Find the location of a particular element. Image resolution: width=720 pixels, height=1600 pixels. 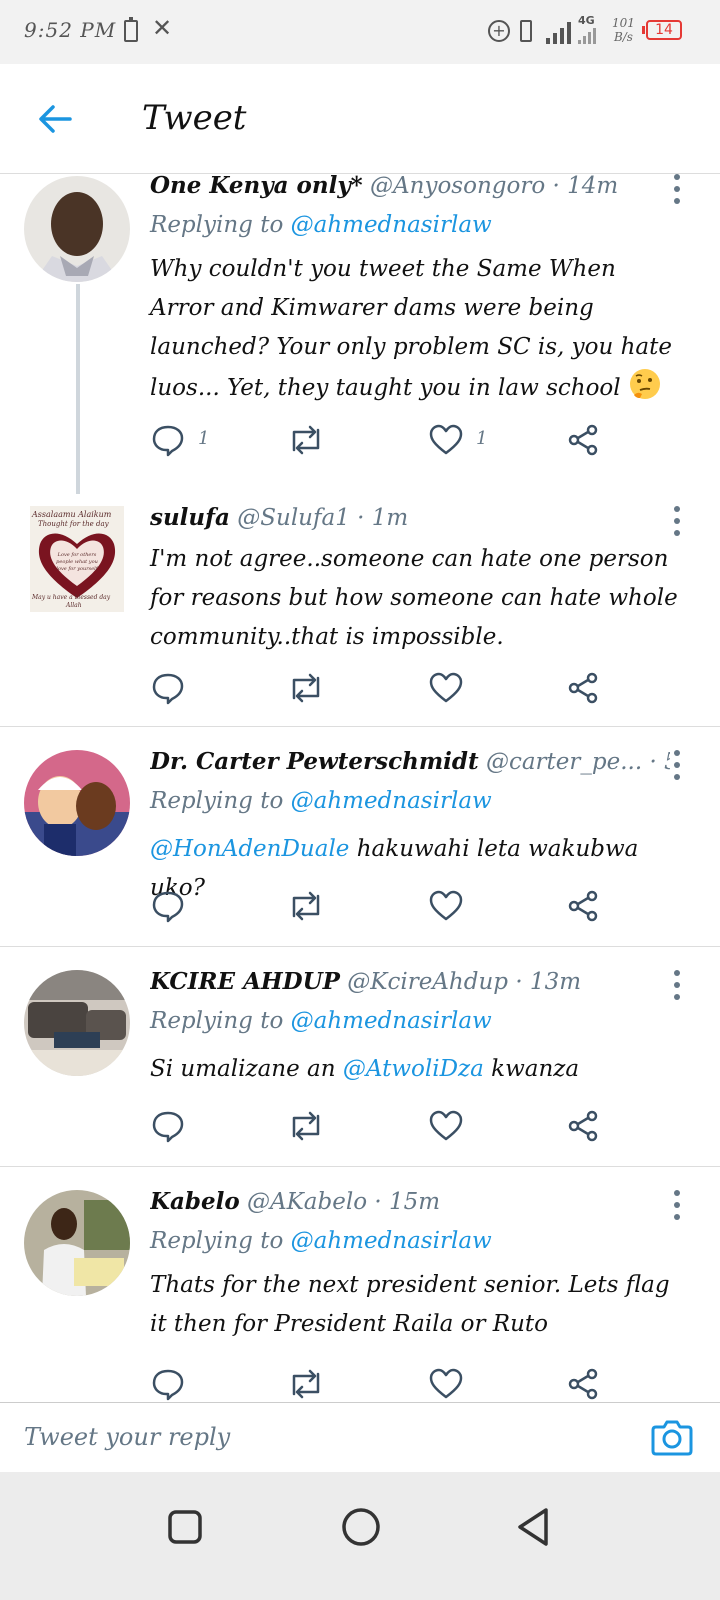

net-speed: 101 B/s is located at coordinates (623, 30).